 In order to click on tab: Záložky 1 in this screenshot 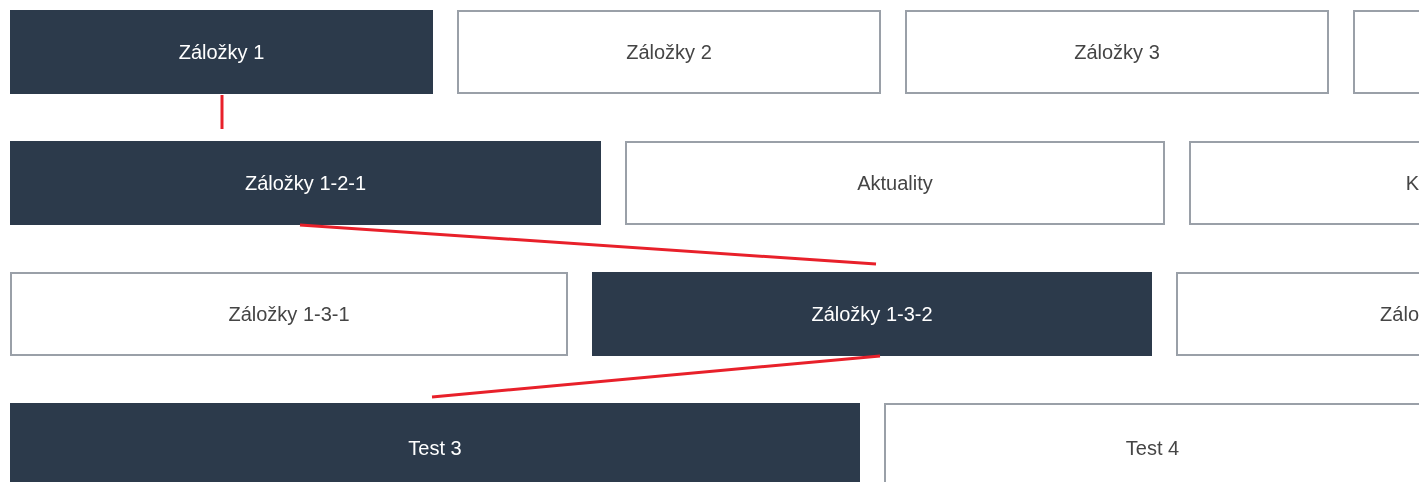, I will do `click(221, 52)`.